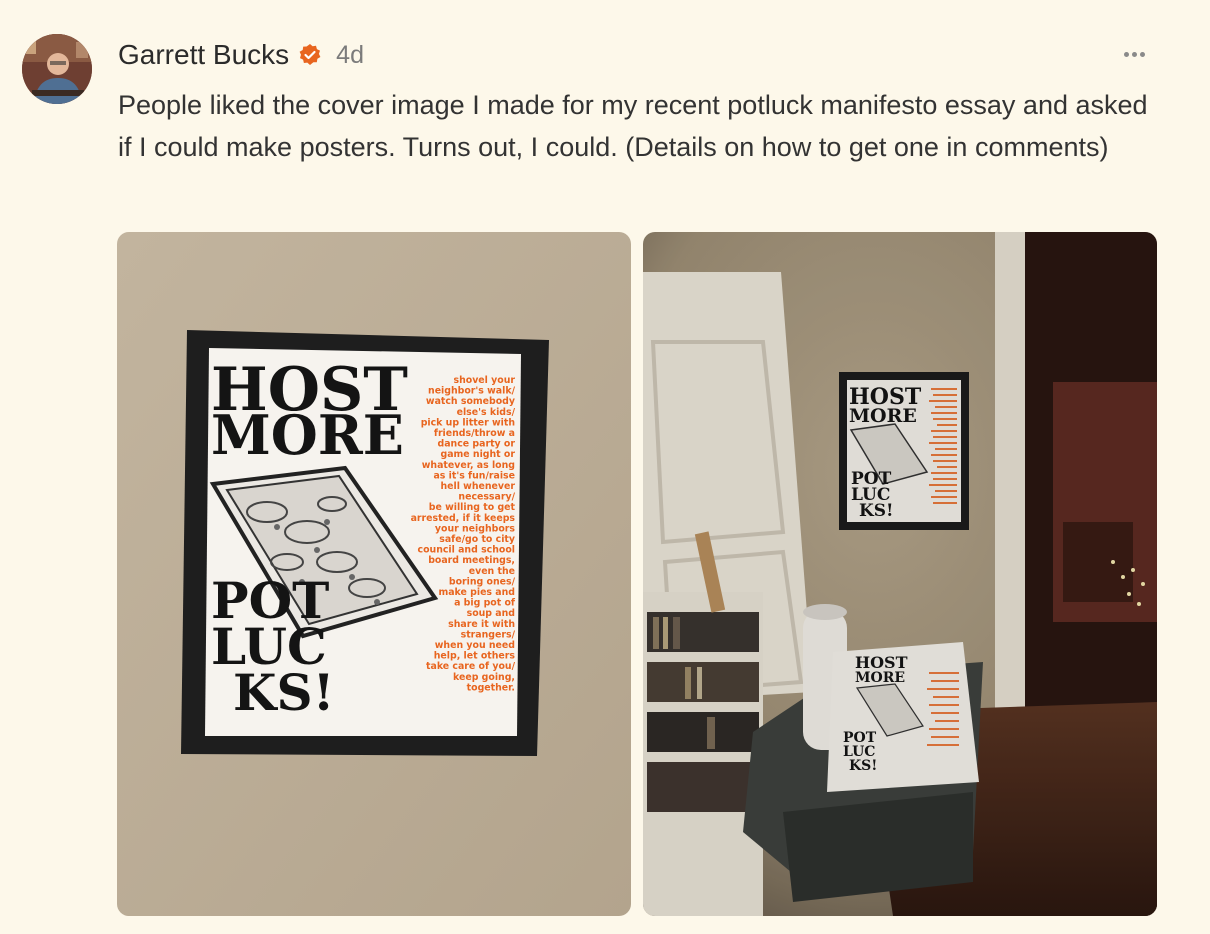 This screenshot has height=934, width=1210. What do you see at coordinates (1138, 54) in the screenshot?
I see `more-options-icon` at bounding box center [1138, 54].